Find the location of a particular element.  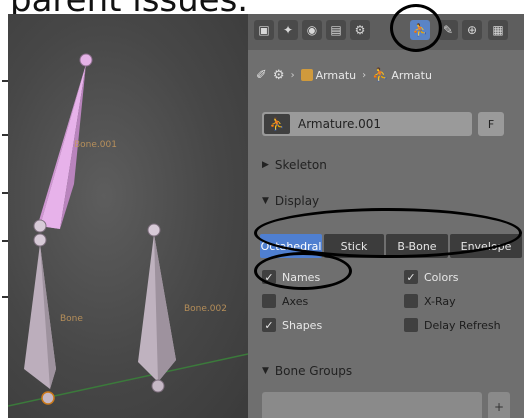

context-object: Armatu is located at coordinates (328, 75).